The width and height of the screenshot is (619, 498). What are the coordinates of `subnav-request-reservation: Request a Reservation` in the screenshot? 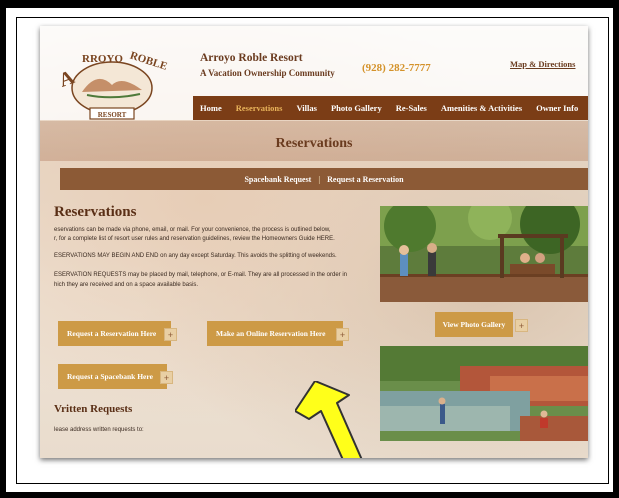 It's located at (365, 179).